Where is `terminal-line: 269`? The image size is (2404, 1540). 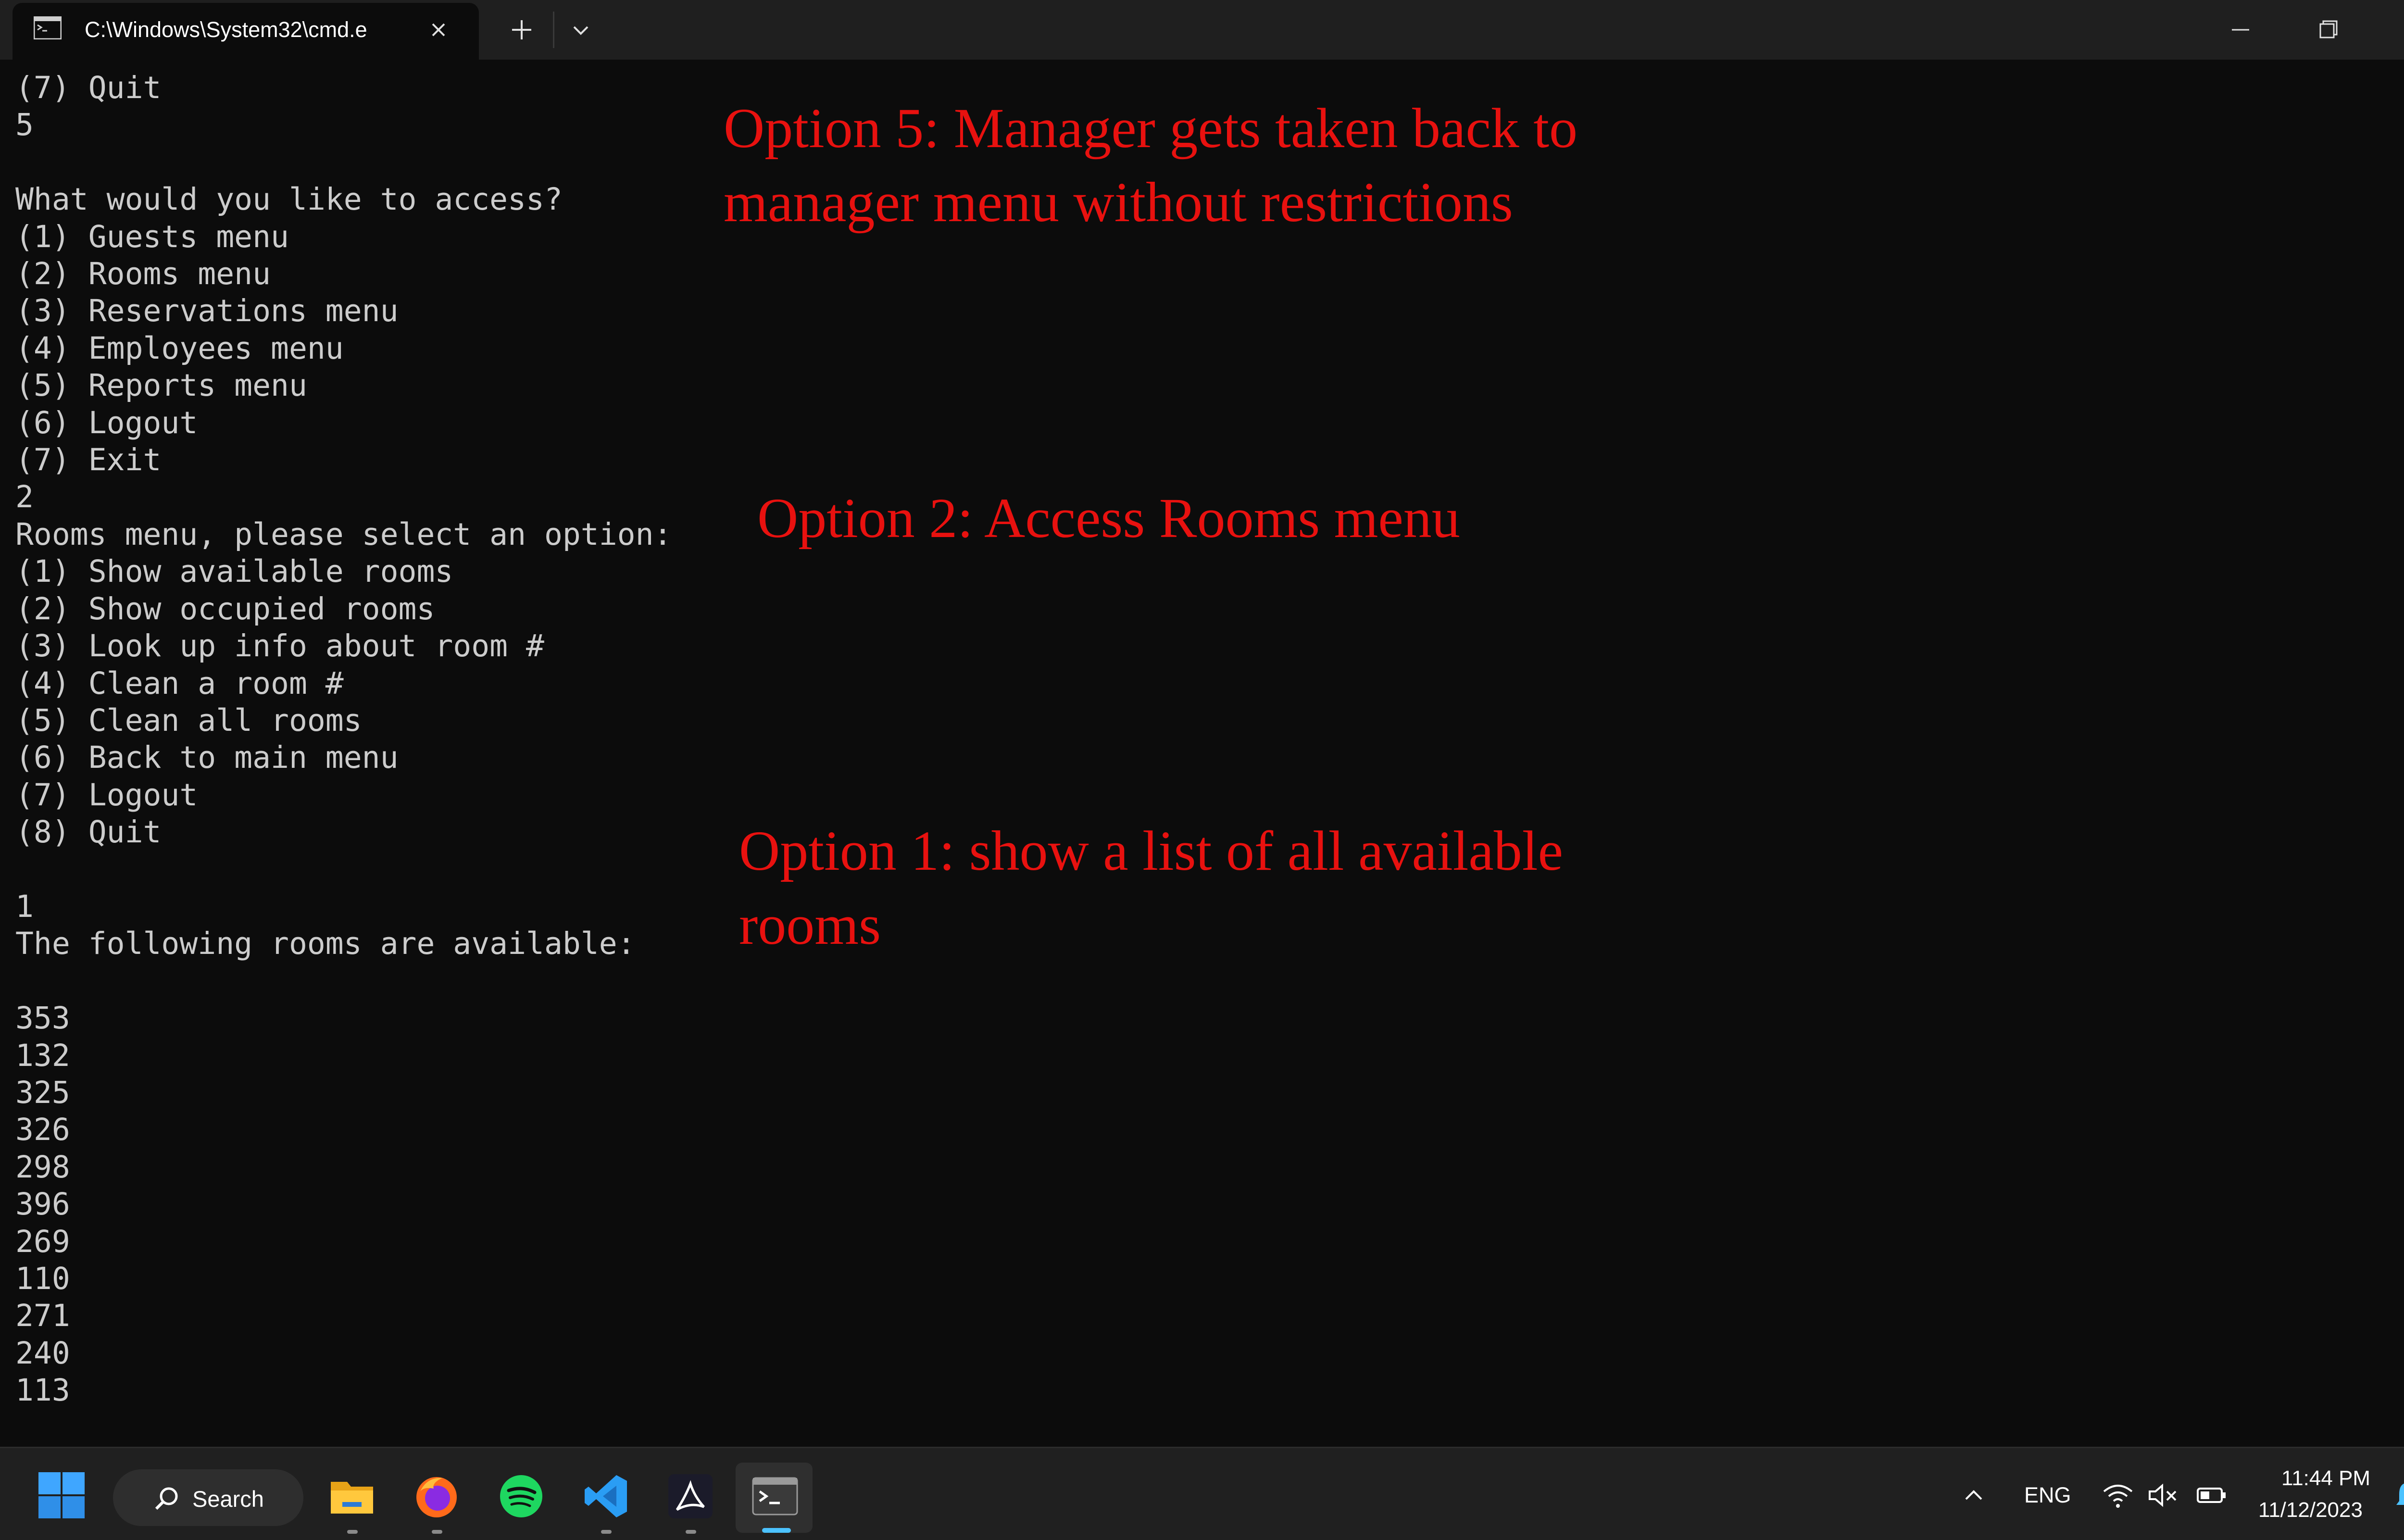 terminal-line: 269 is located at coordinates (42, 1241).